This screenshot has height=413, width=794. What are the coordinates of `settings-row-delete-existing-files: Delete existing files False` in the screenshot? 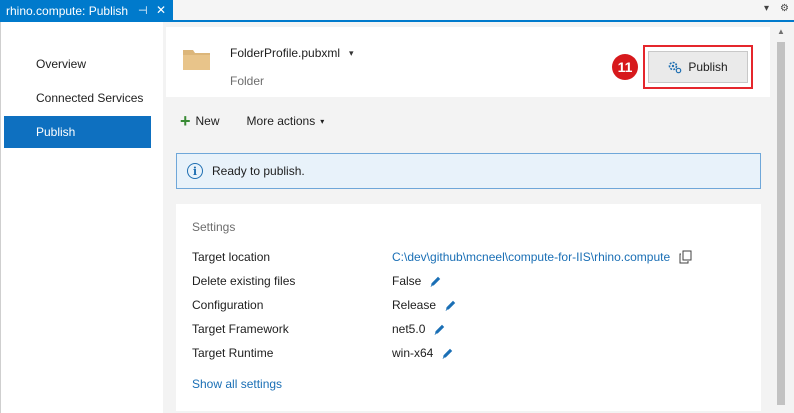 It's located at (472, 282).